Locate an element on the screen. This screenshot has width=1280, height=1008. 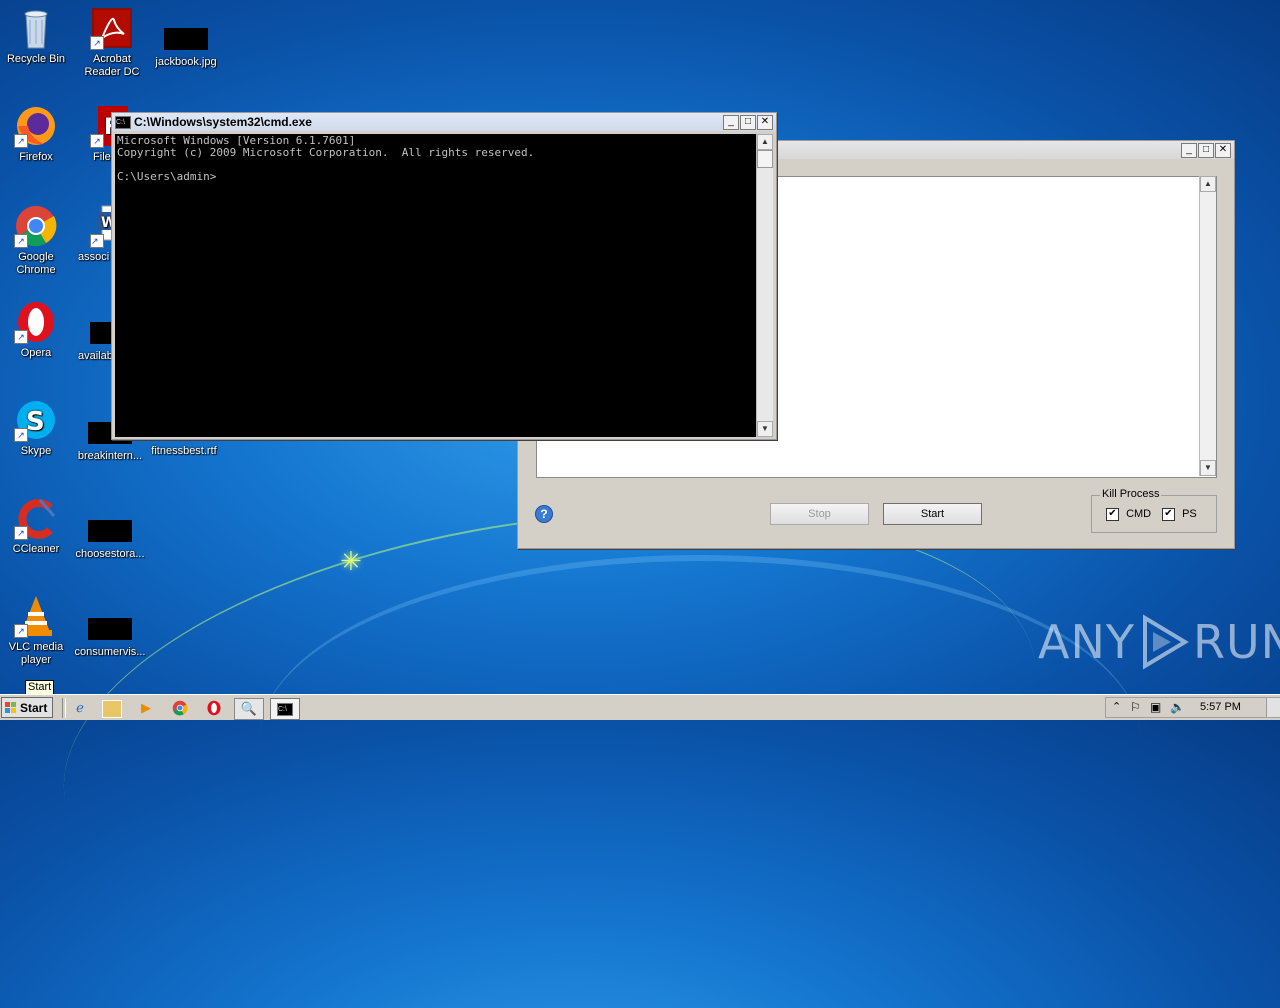
desktop-icon-ccleaner: ↗ CCleaner is located at coordinates (36, 526).